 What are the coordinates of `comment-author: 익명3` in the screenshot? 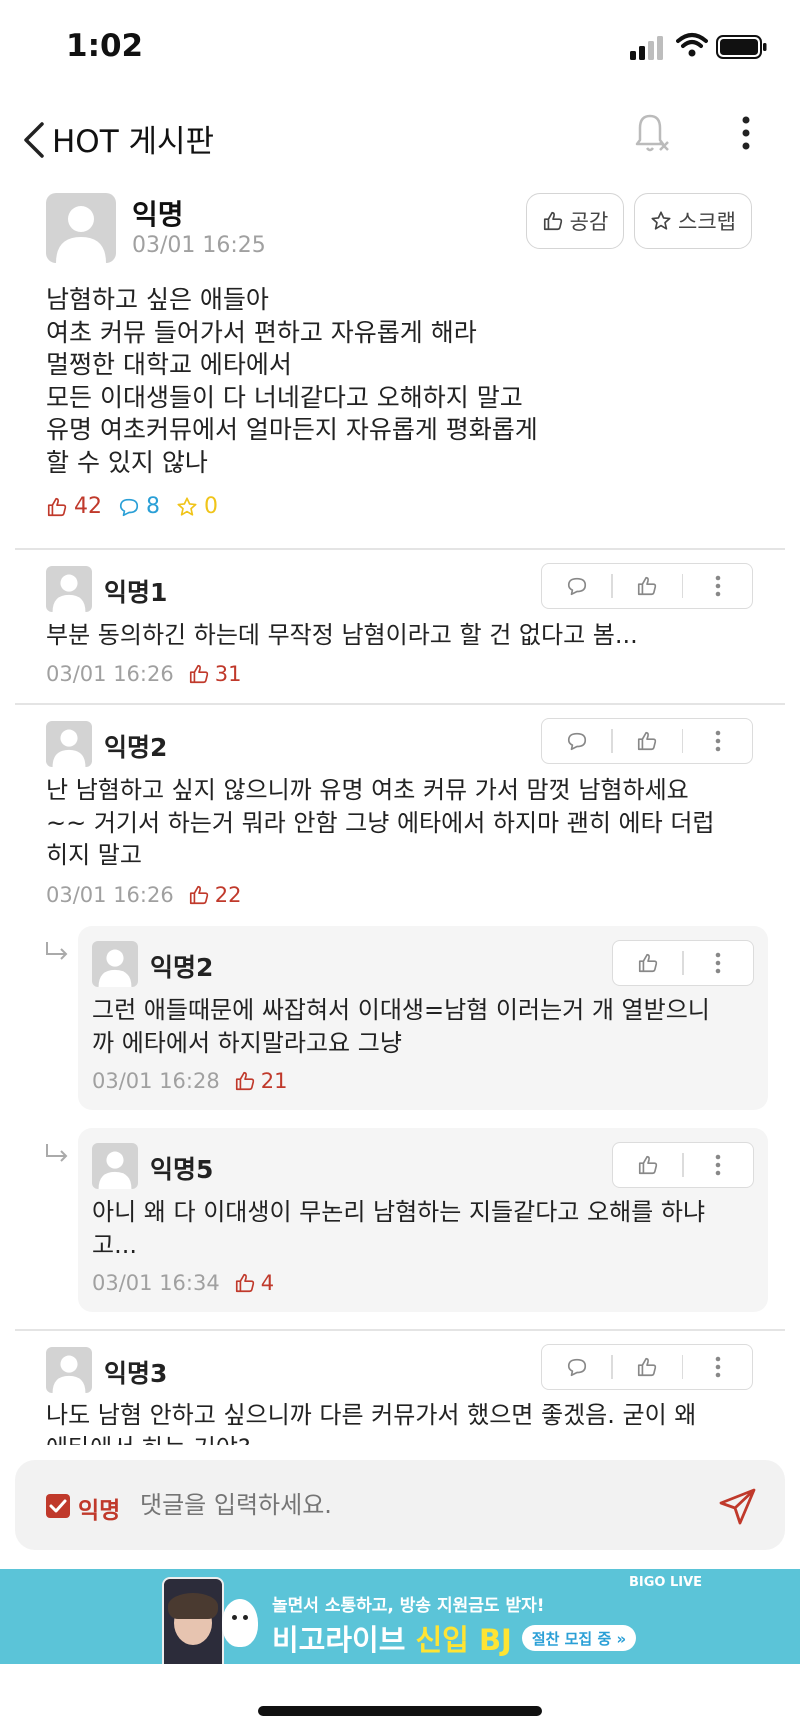 It's located at (136, 1373).